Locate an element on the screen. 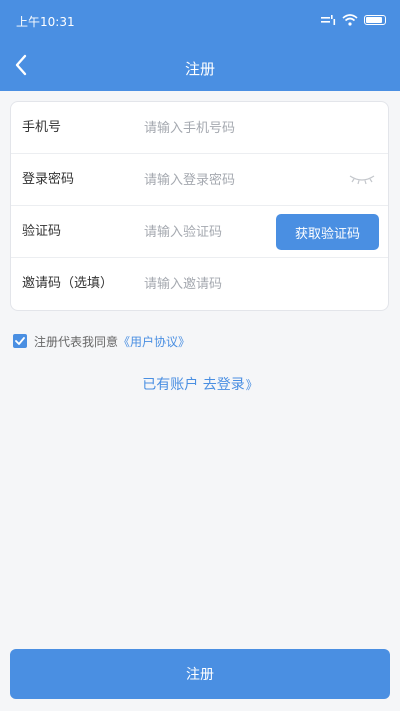  battery-icon is located at coordinates (375, 20).